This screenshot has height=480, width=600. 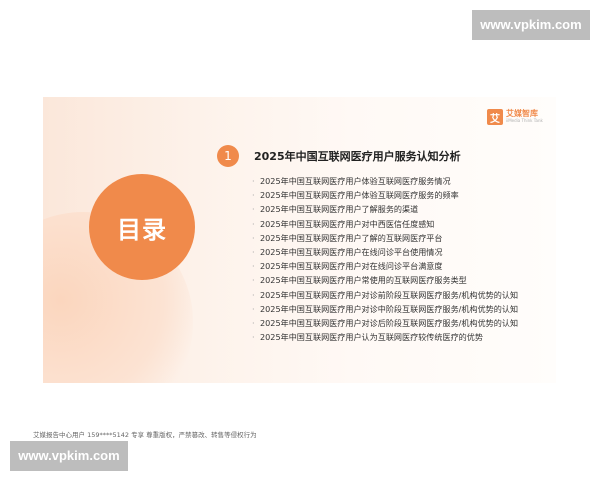 I want to click on toc-item: · 2025年中国互联网医疗用户对诊中阶段互联网医疗服务/机构优势的认知, so click(x=385, y=309).